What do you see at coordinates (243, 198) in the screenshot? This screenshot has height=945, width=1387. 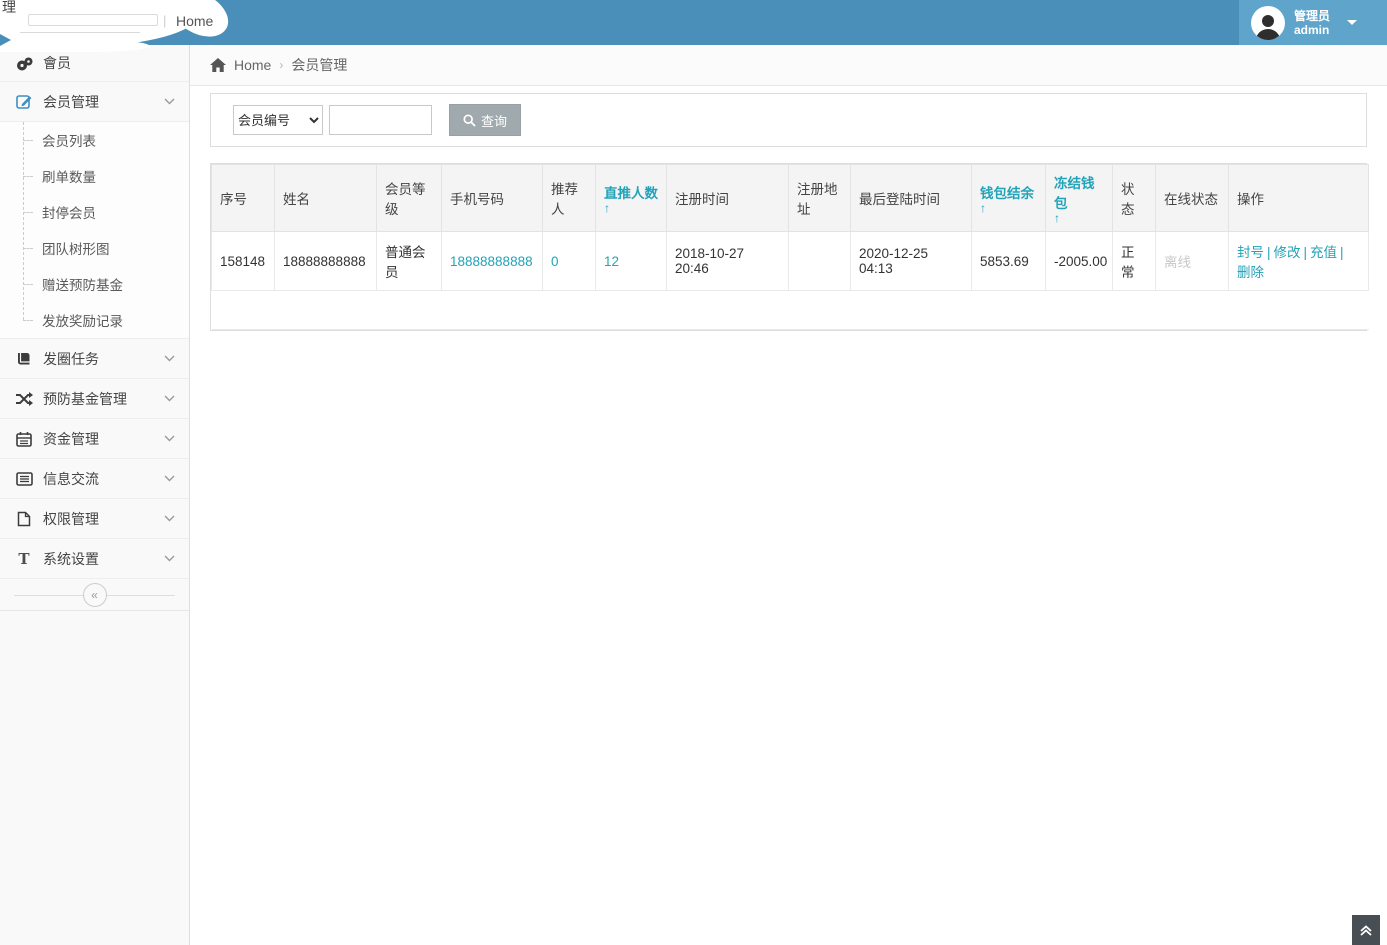 I see `col-seq: 序号` at bounding box center [243, 198].